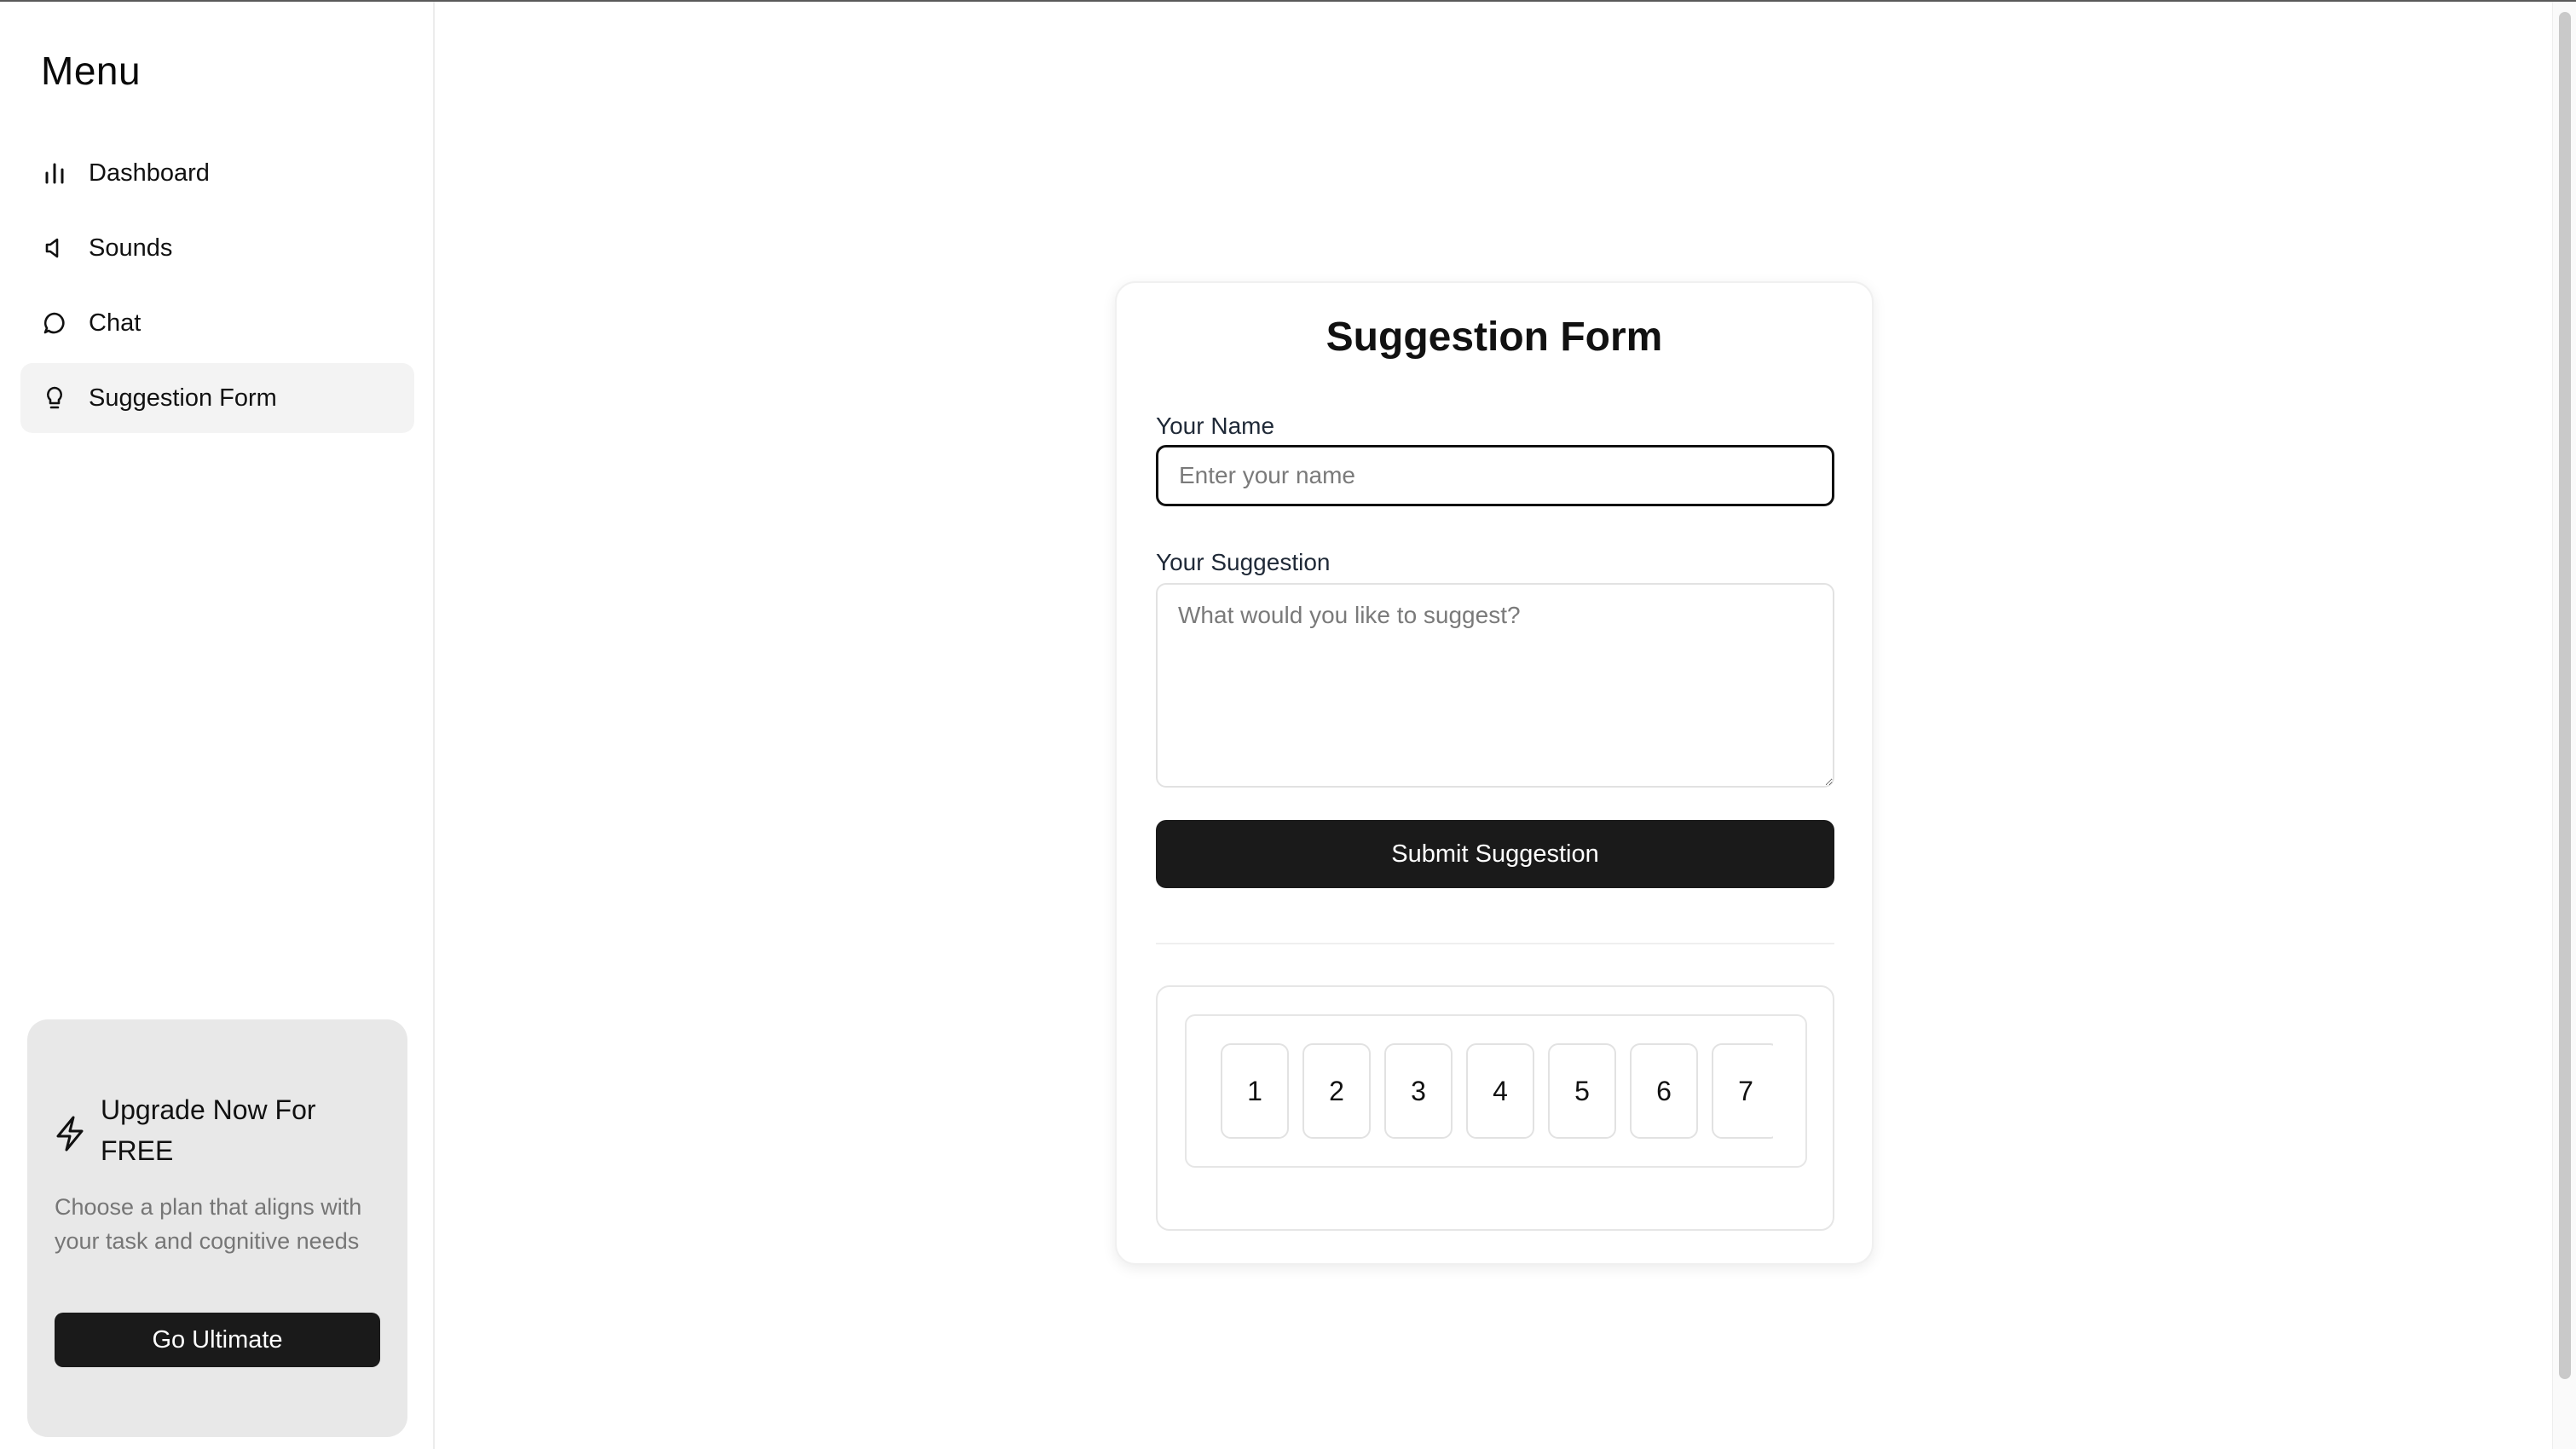 The image size is (2576, 1449). I want to click on digit-button-6: 6, so click(1664, 1091).